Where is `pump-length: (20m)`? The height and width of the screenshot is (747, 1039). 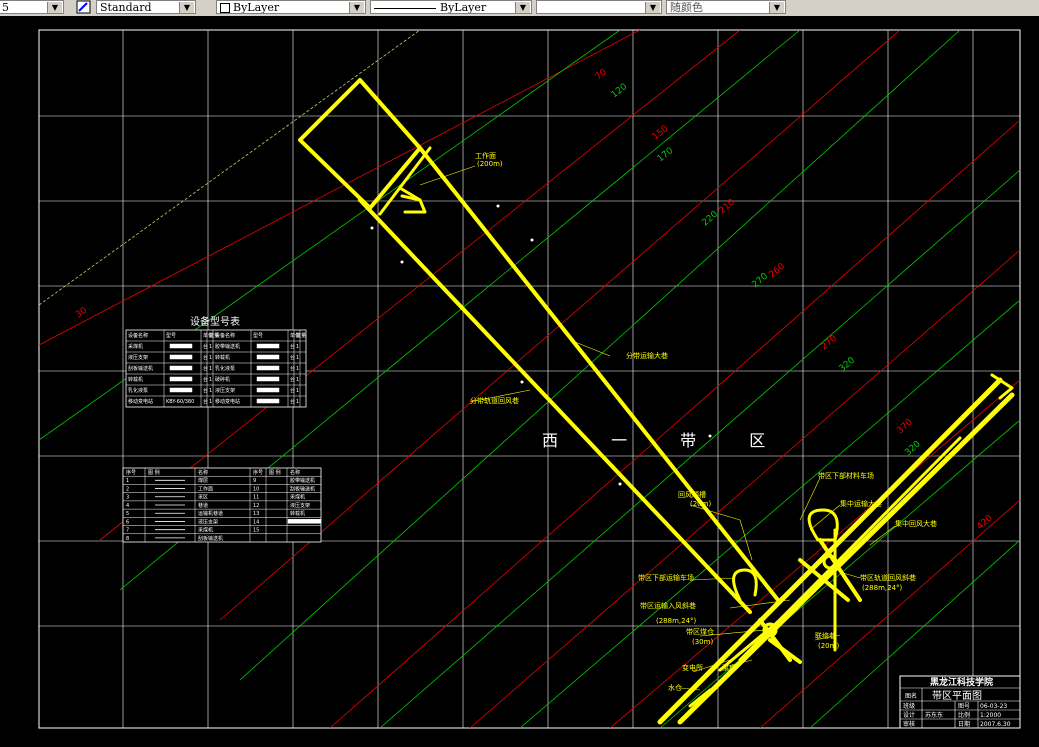
pump-length: (20m) is located at coordinates (828, 646).